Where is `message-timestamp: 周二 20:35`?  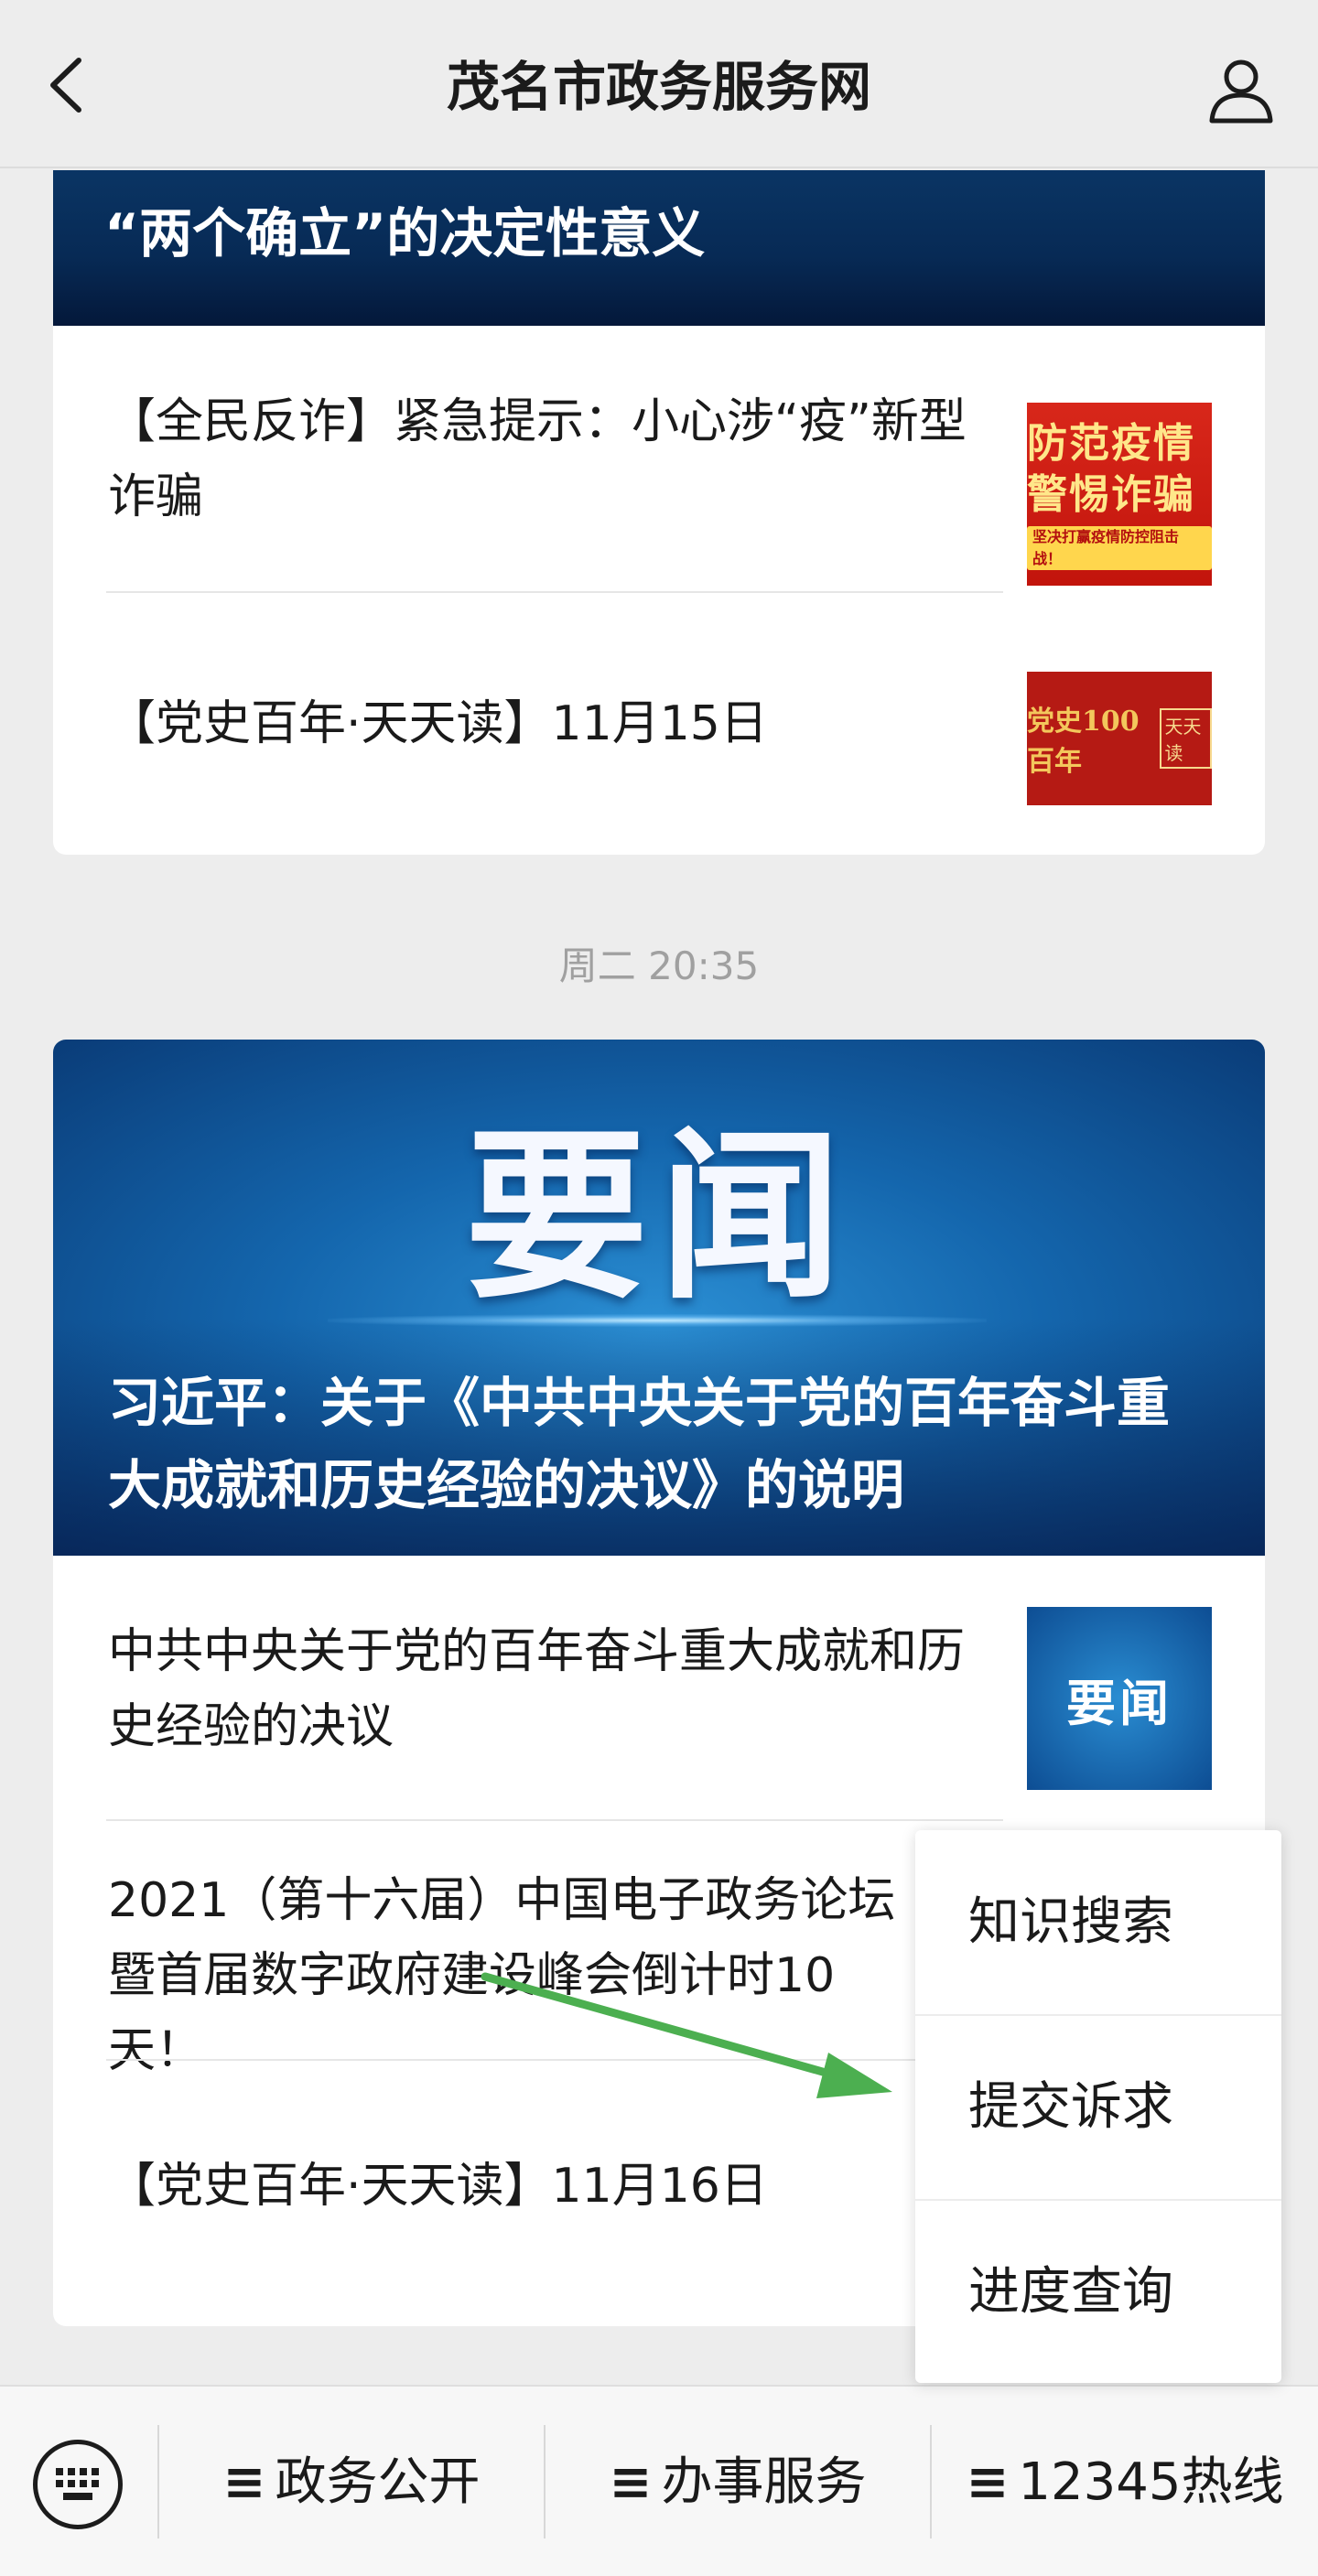 message-timestamp: 周二 20:35 is located at coordinates (659, 965).